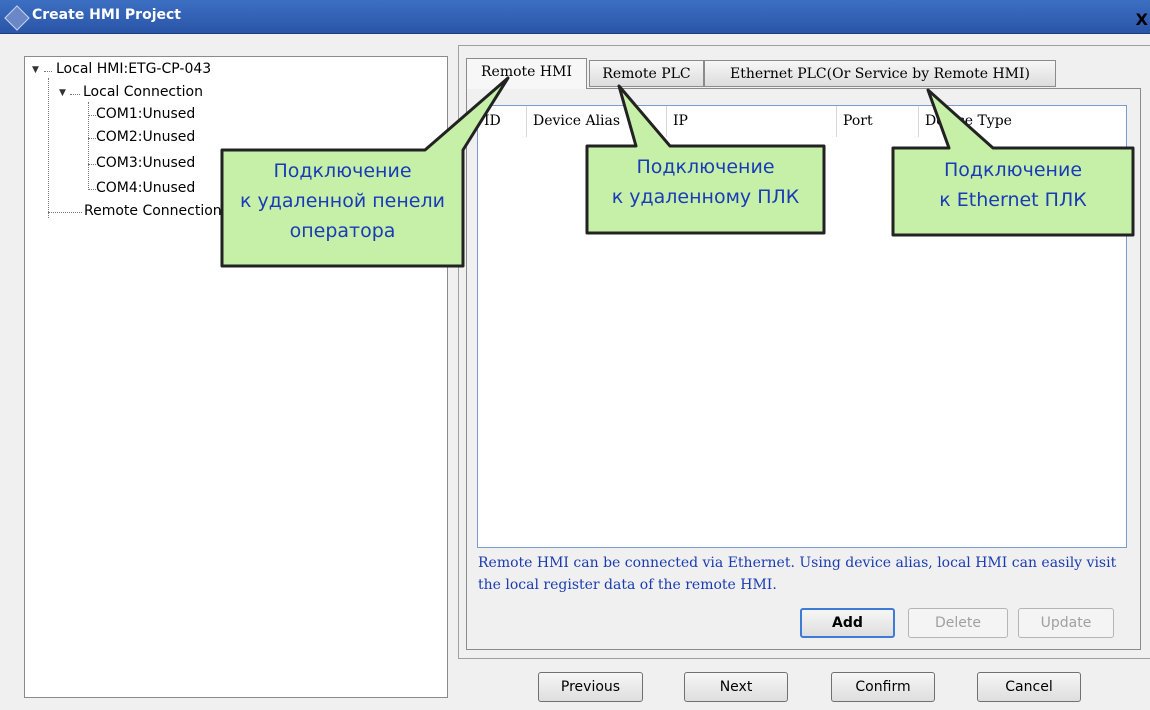 This screenshot has width=1150, height=710. I want to click on callout-hmi-text: Подключение к удаленной пенели оператора, so click(342, 201).